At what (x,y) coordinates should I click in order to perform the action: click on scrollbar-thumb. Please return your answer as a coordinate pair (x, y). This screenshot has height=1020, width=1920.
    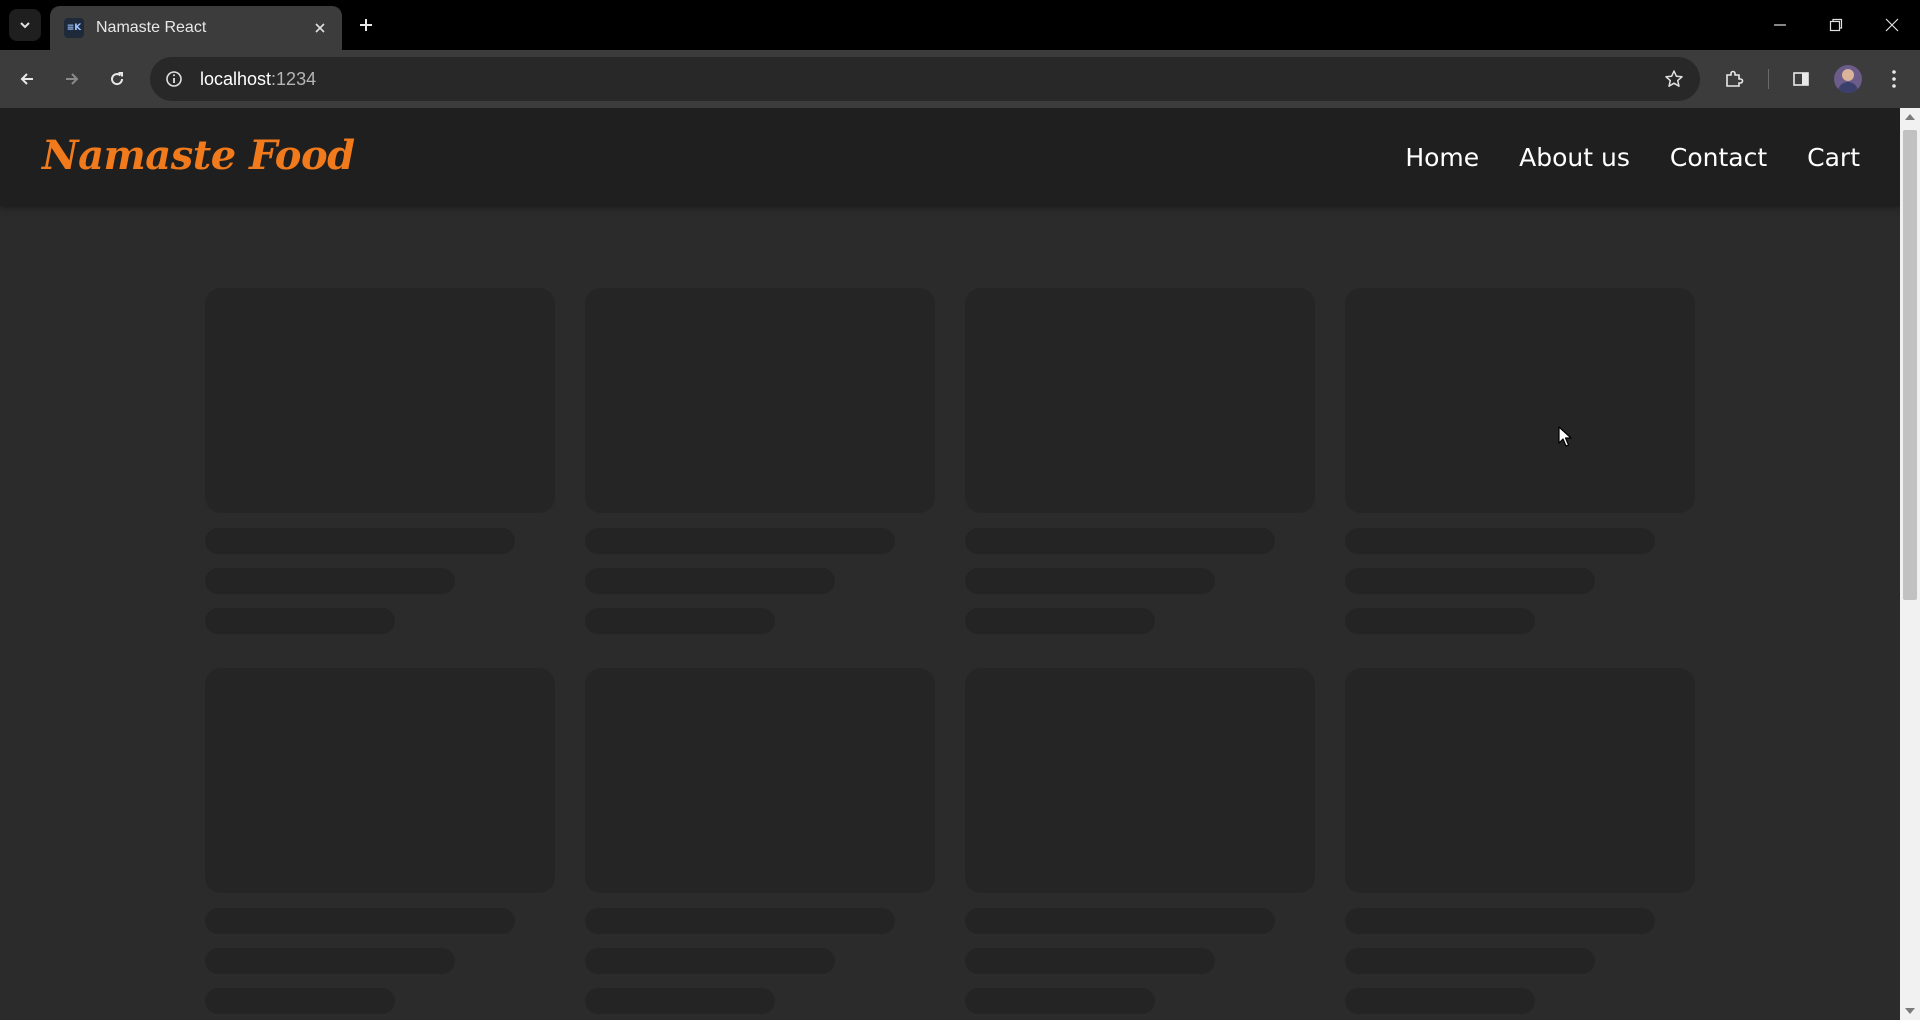
    Looking at the image, I should click on (1910, 365).